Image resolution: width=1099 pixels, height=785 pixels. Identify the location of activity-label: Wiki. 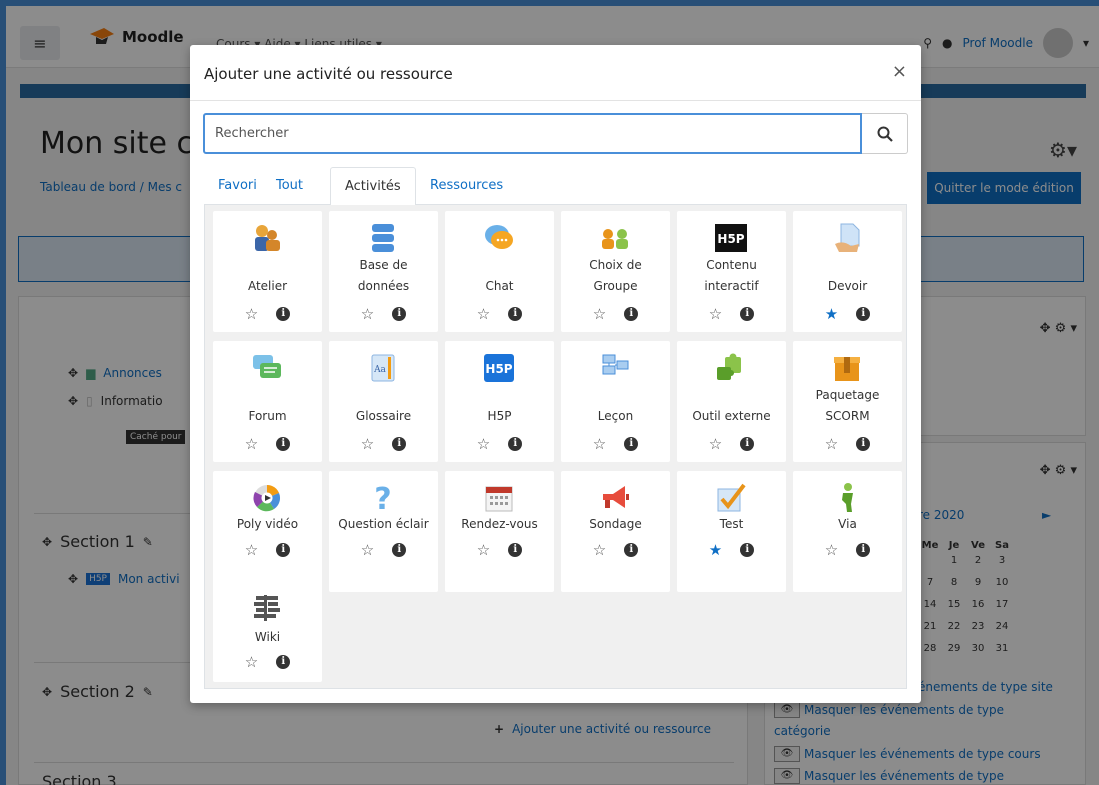
(267, 637).